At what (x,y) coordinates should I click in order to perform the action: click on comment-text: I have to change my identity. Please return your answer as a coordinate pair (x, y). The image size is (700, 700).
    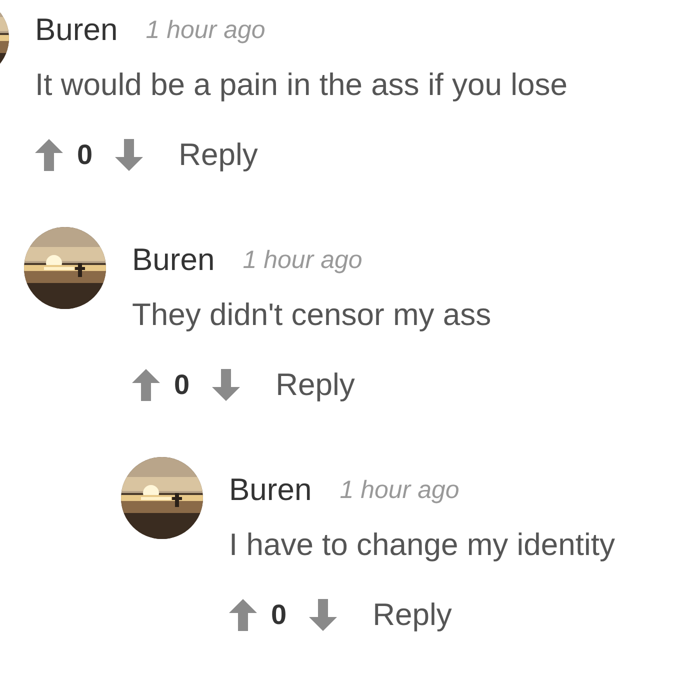
    Looking at the image, I should click on (422, 545).